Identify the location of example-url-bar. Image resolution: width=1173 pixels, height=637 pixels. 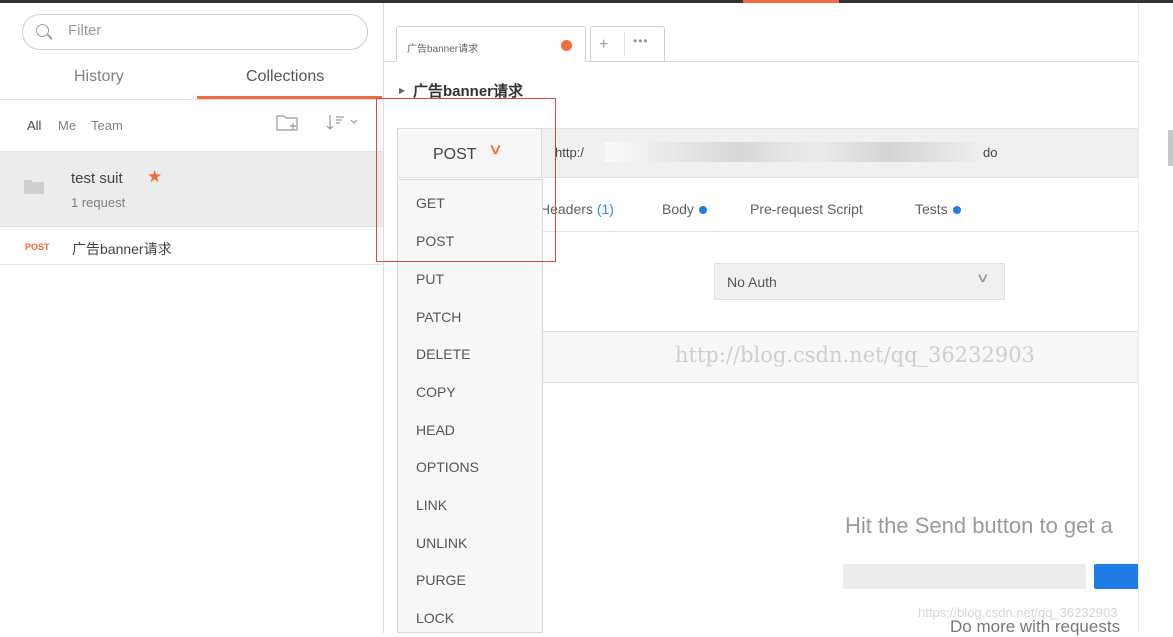
(964, 576).